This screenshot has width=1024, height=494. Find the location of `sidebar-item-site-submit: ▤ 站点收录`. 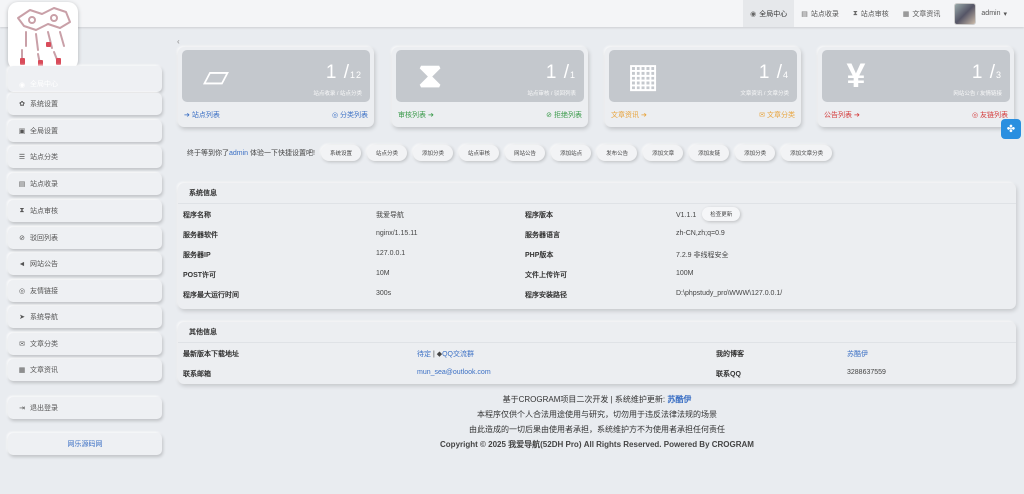

sidebar-item-site-submit: ▤ 站点收录 is located at coordinates (85, 184).